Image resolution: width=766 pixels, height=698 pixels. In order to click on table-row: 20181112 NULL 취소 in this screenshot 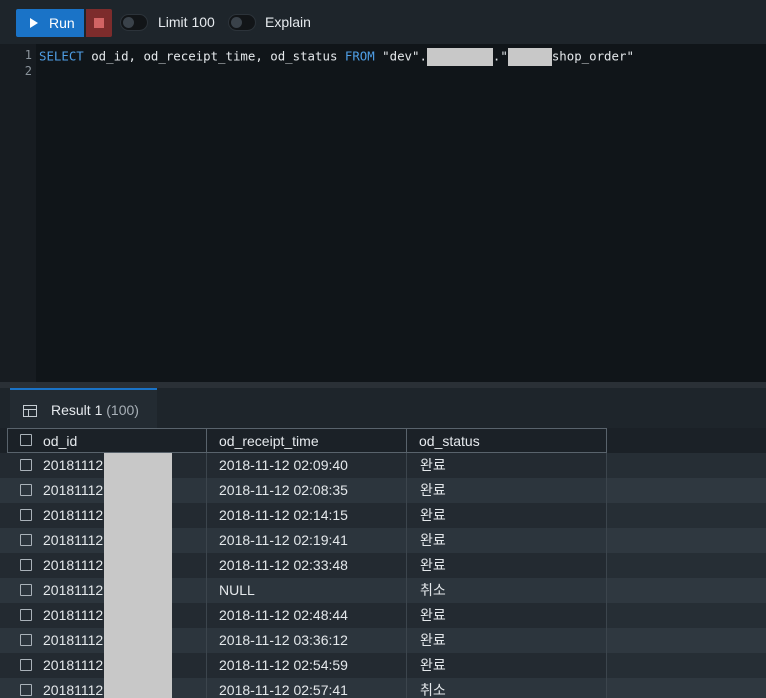, I will do `click(383, 590)`.